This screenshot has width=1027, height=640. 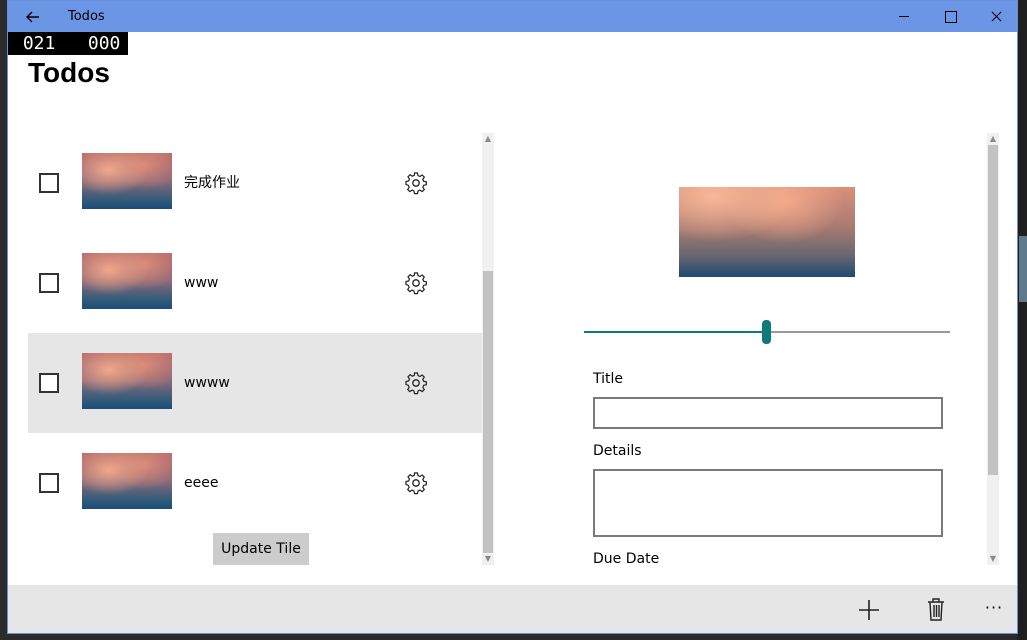 I want to click on list-scrollbar: ▲ ▼, so click(x=488, y=349).